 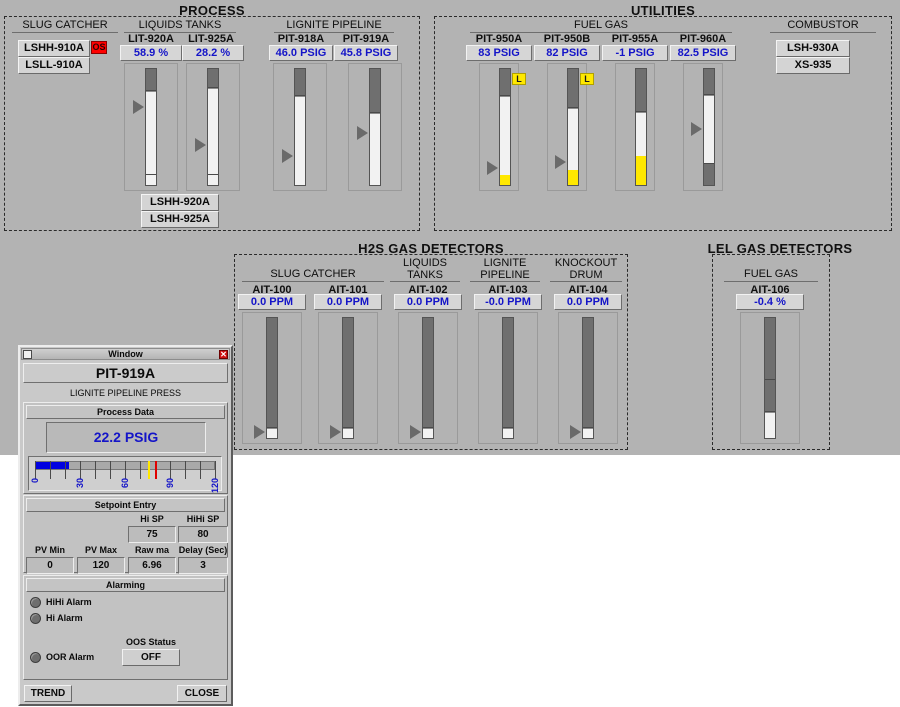 I want to click on value-pit-950a: 83 PSIG, so click(x=499, y=53).